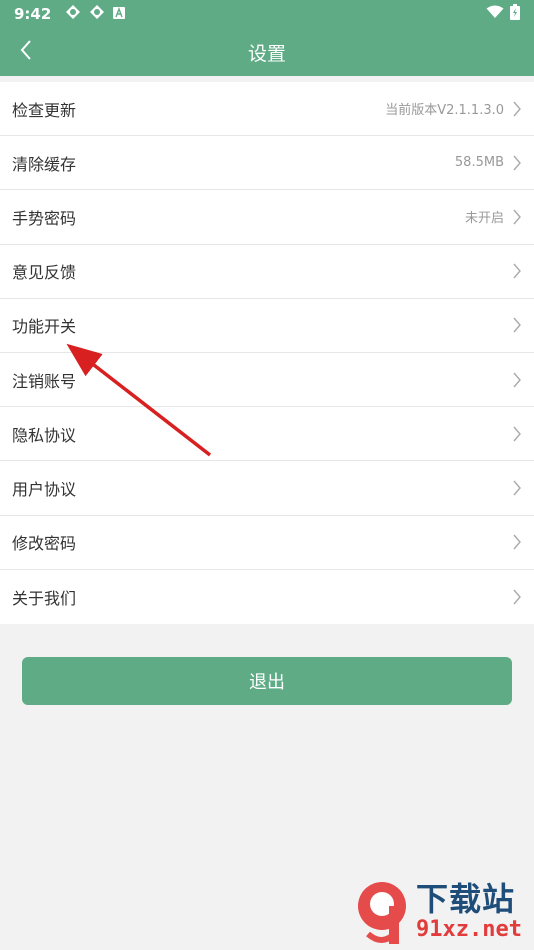  What do you see at coordinates (44, 164) in the screenshot?
I see `menu-item-label: 清除缓存` at bounding box center [44, 164].